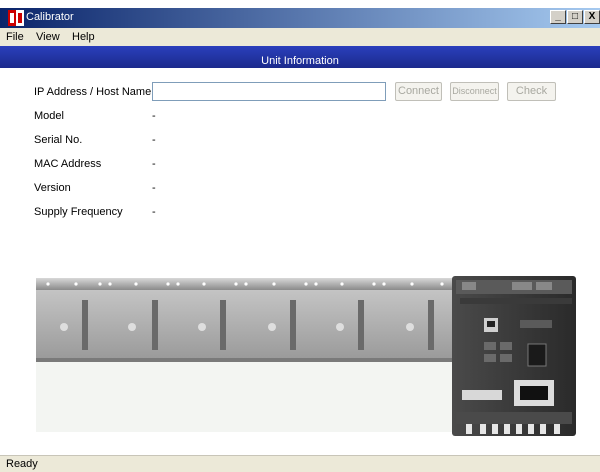 The image size is (600, 472). Describe the element at coordinates (300, 61) in the screenshot. I see `section-title: Unit Information` at that location.